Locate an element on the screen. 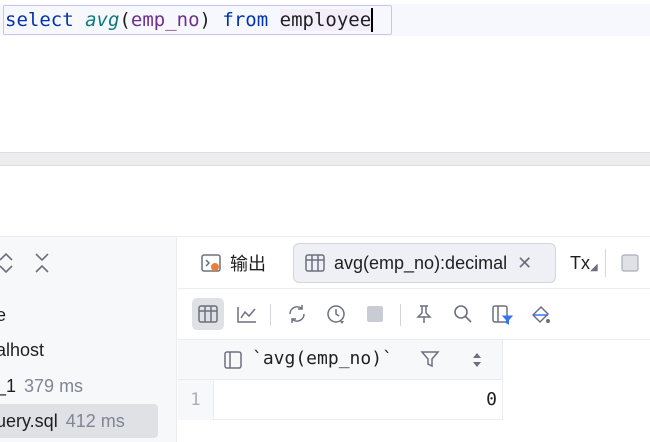  search-icon is located at coordinates (463, 314).